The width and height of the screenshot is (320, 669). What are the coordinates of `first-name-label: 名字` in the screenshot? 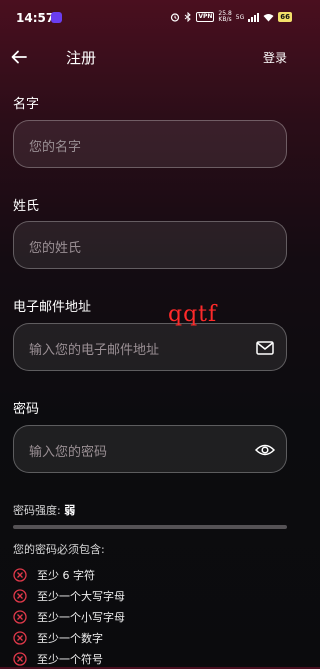 It's located at (26, 104).